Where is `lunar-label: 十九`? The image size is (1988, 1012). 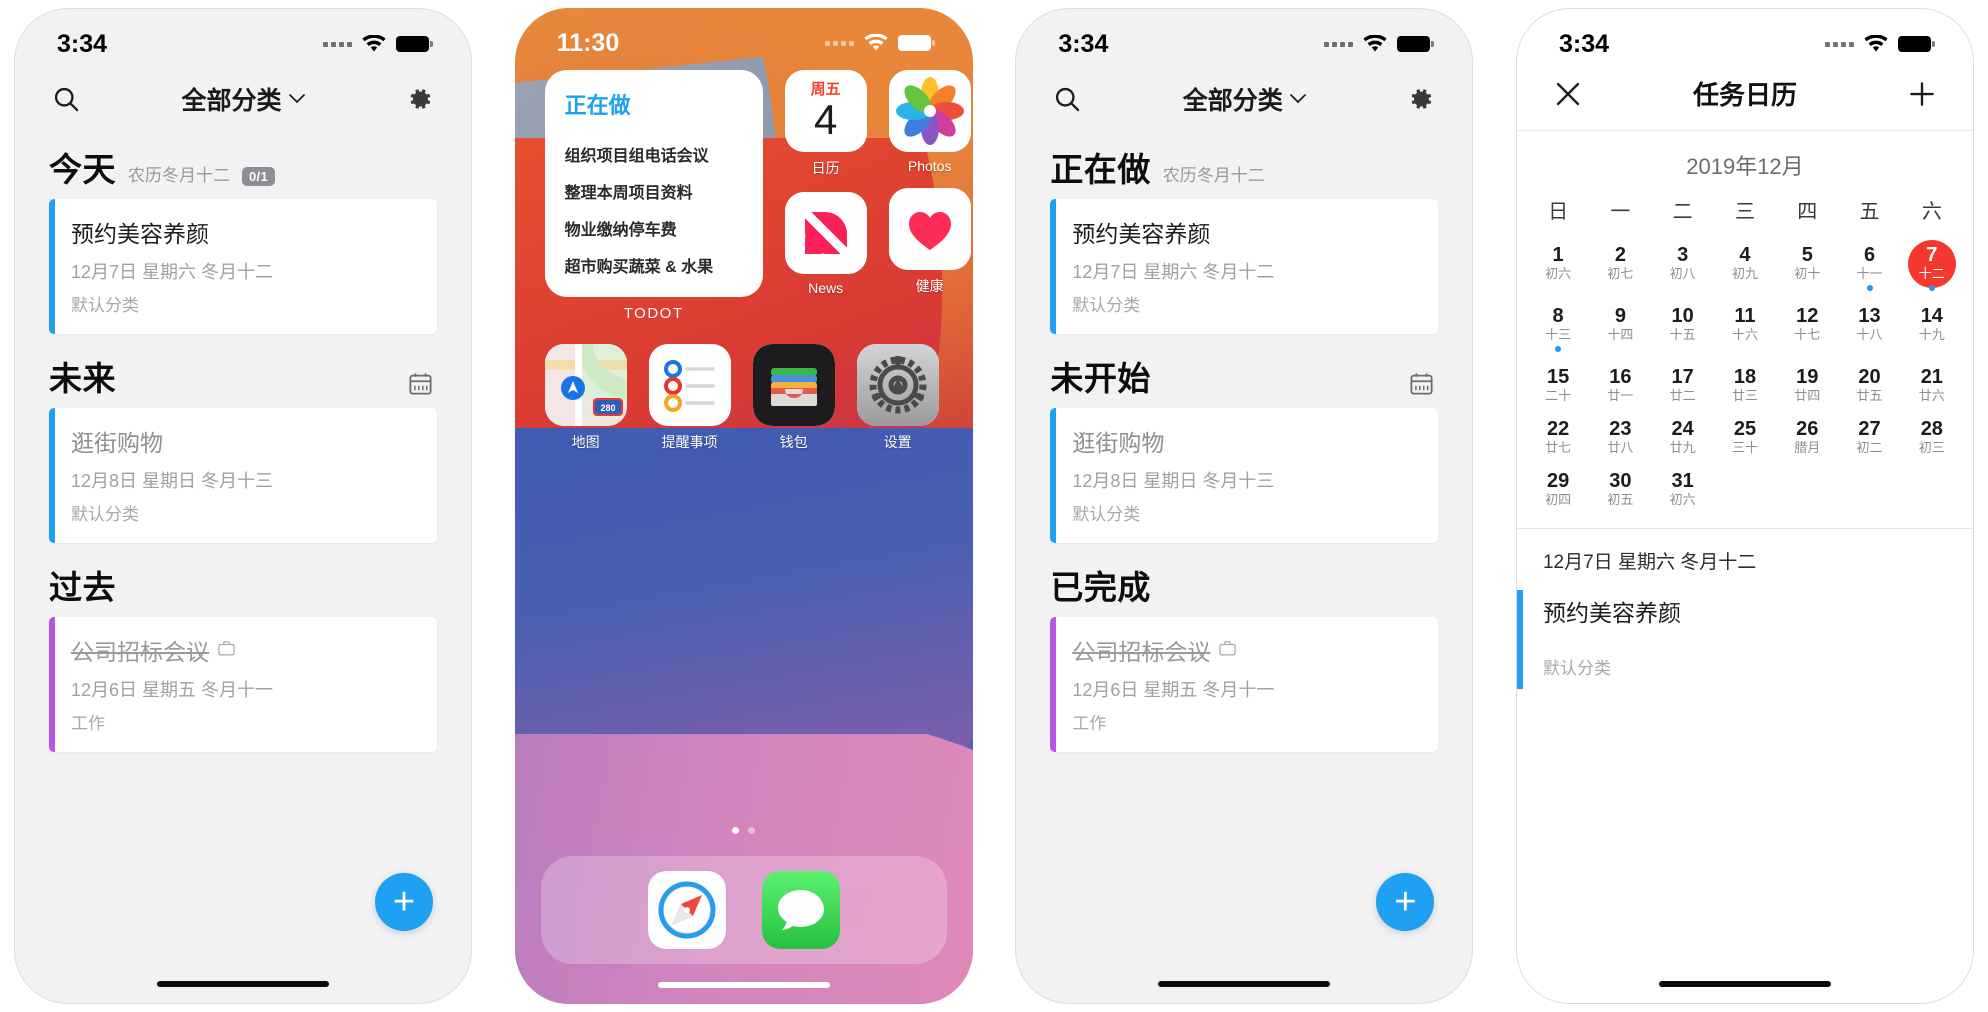
lunar-label: 十九 is located at coordinates (1931, 334).